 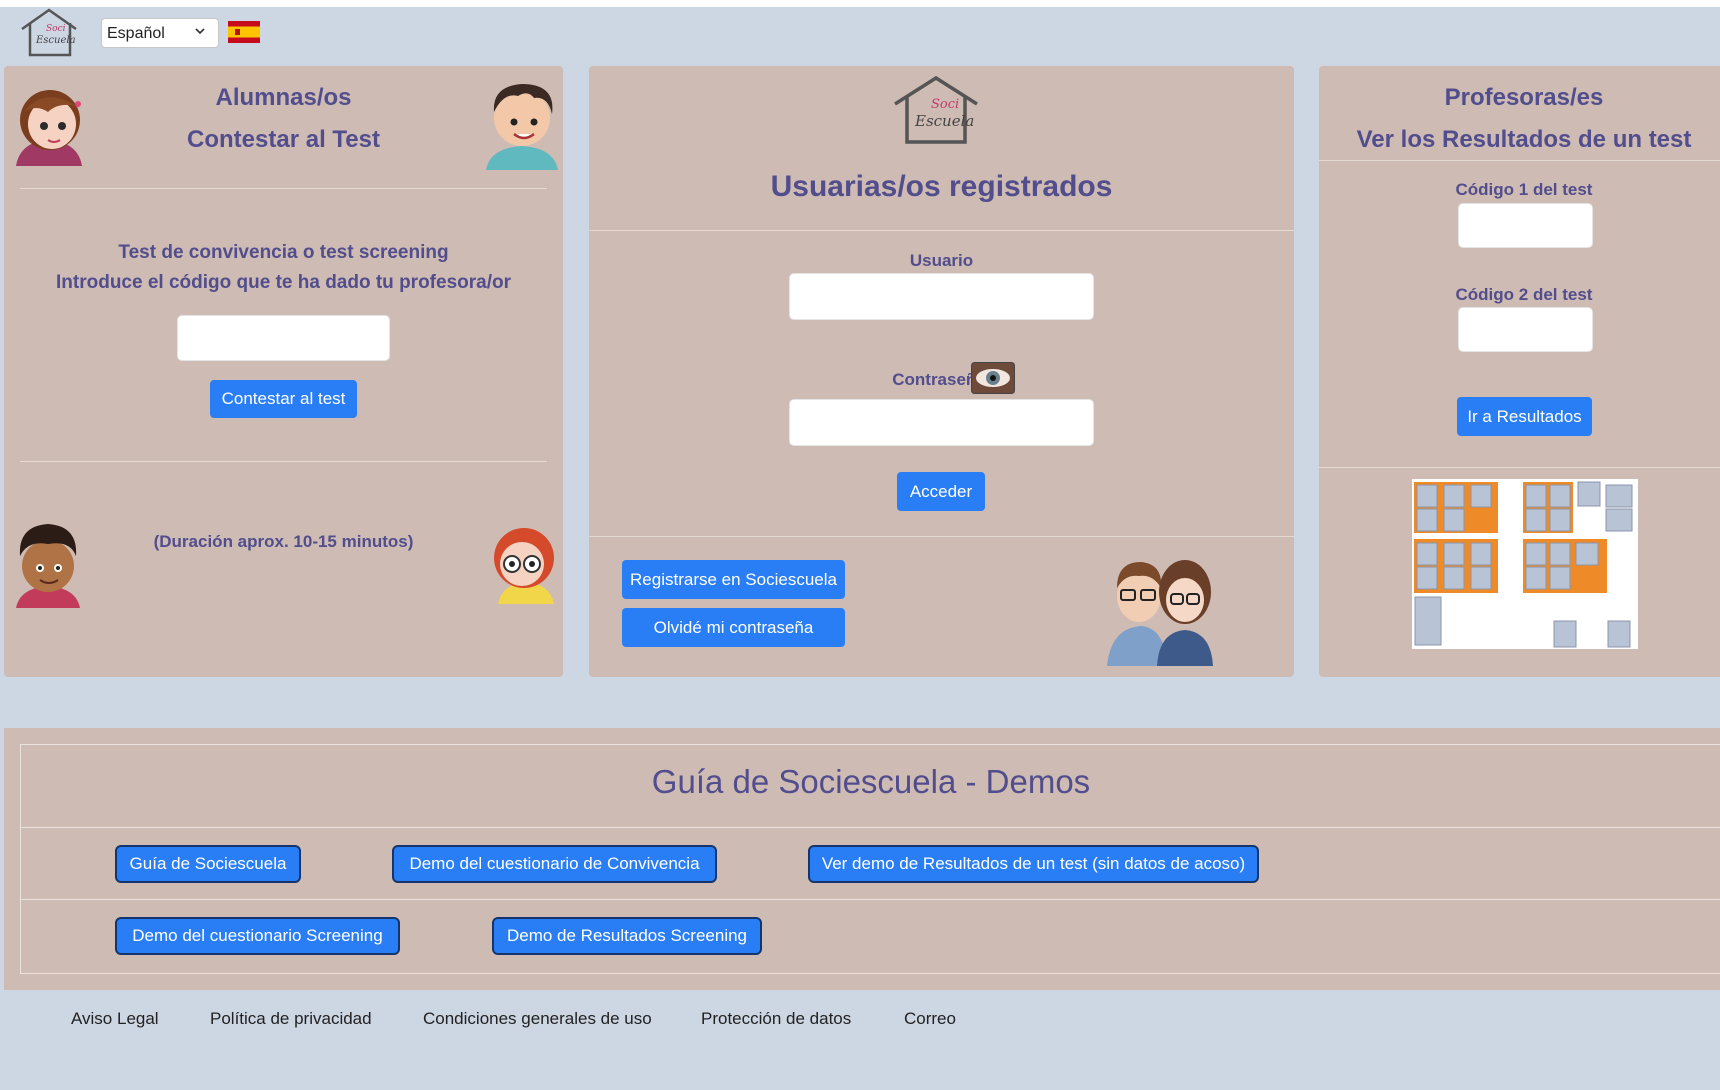 What do you see at coordinates (291, 1019) in the screenshot?
I see `footer-privacy-link: Política de privacidad` at bounding box center [291, 1019].